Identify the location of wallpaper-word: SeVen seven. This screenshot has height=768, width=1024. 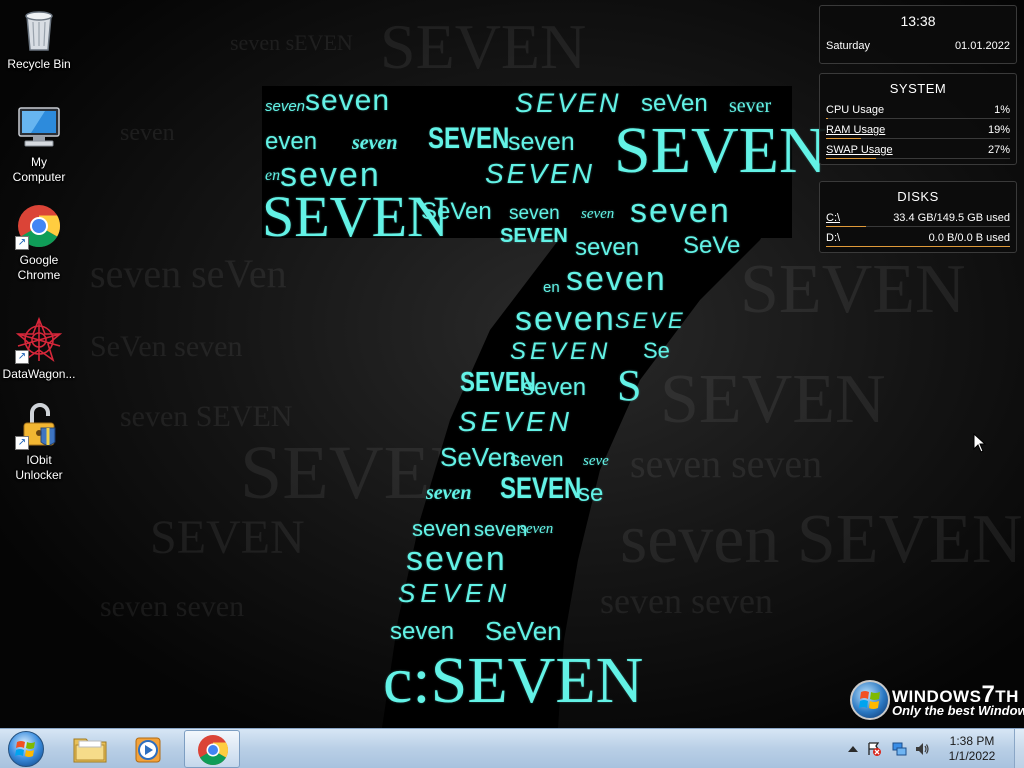
(166, 346).